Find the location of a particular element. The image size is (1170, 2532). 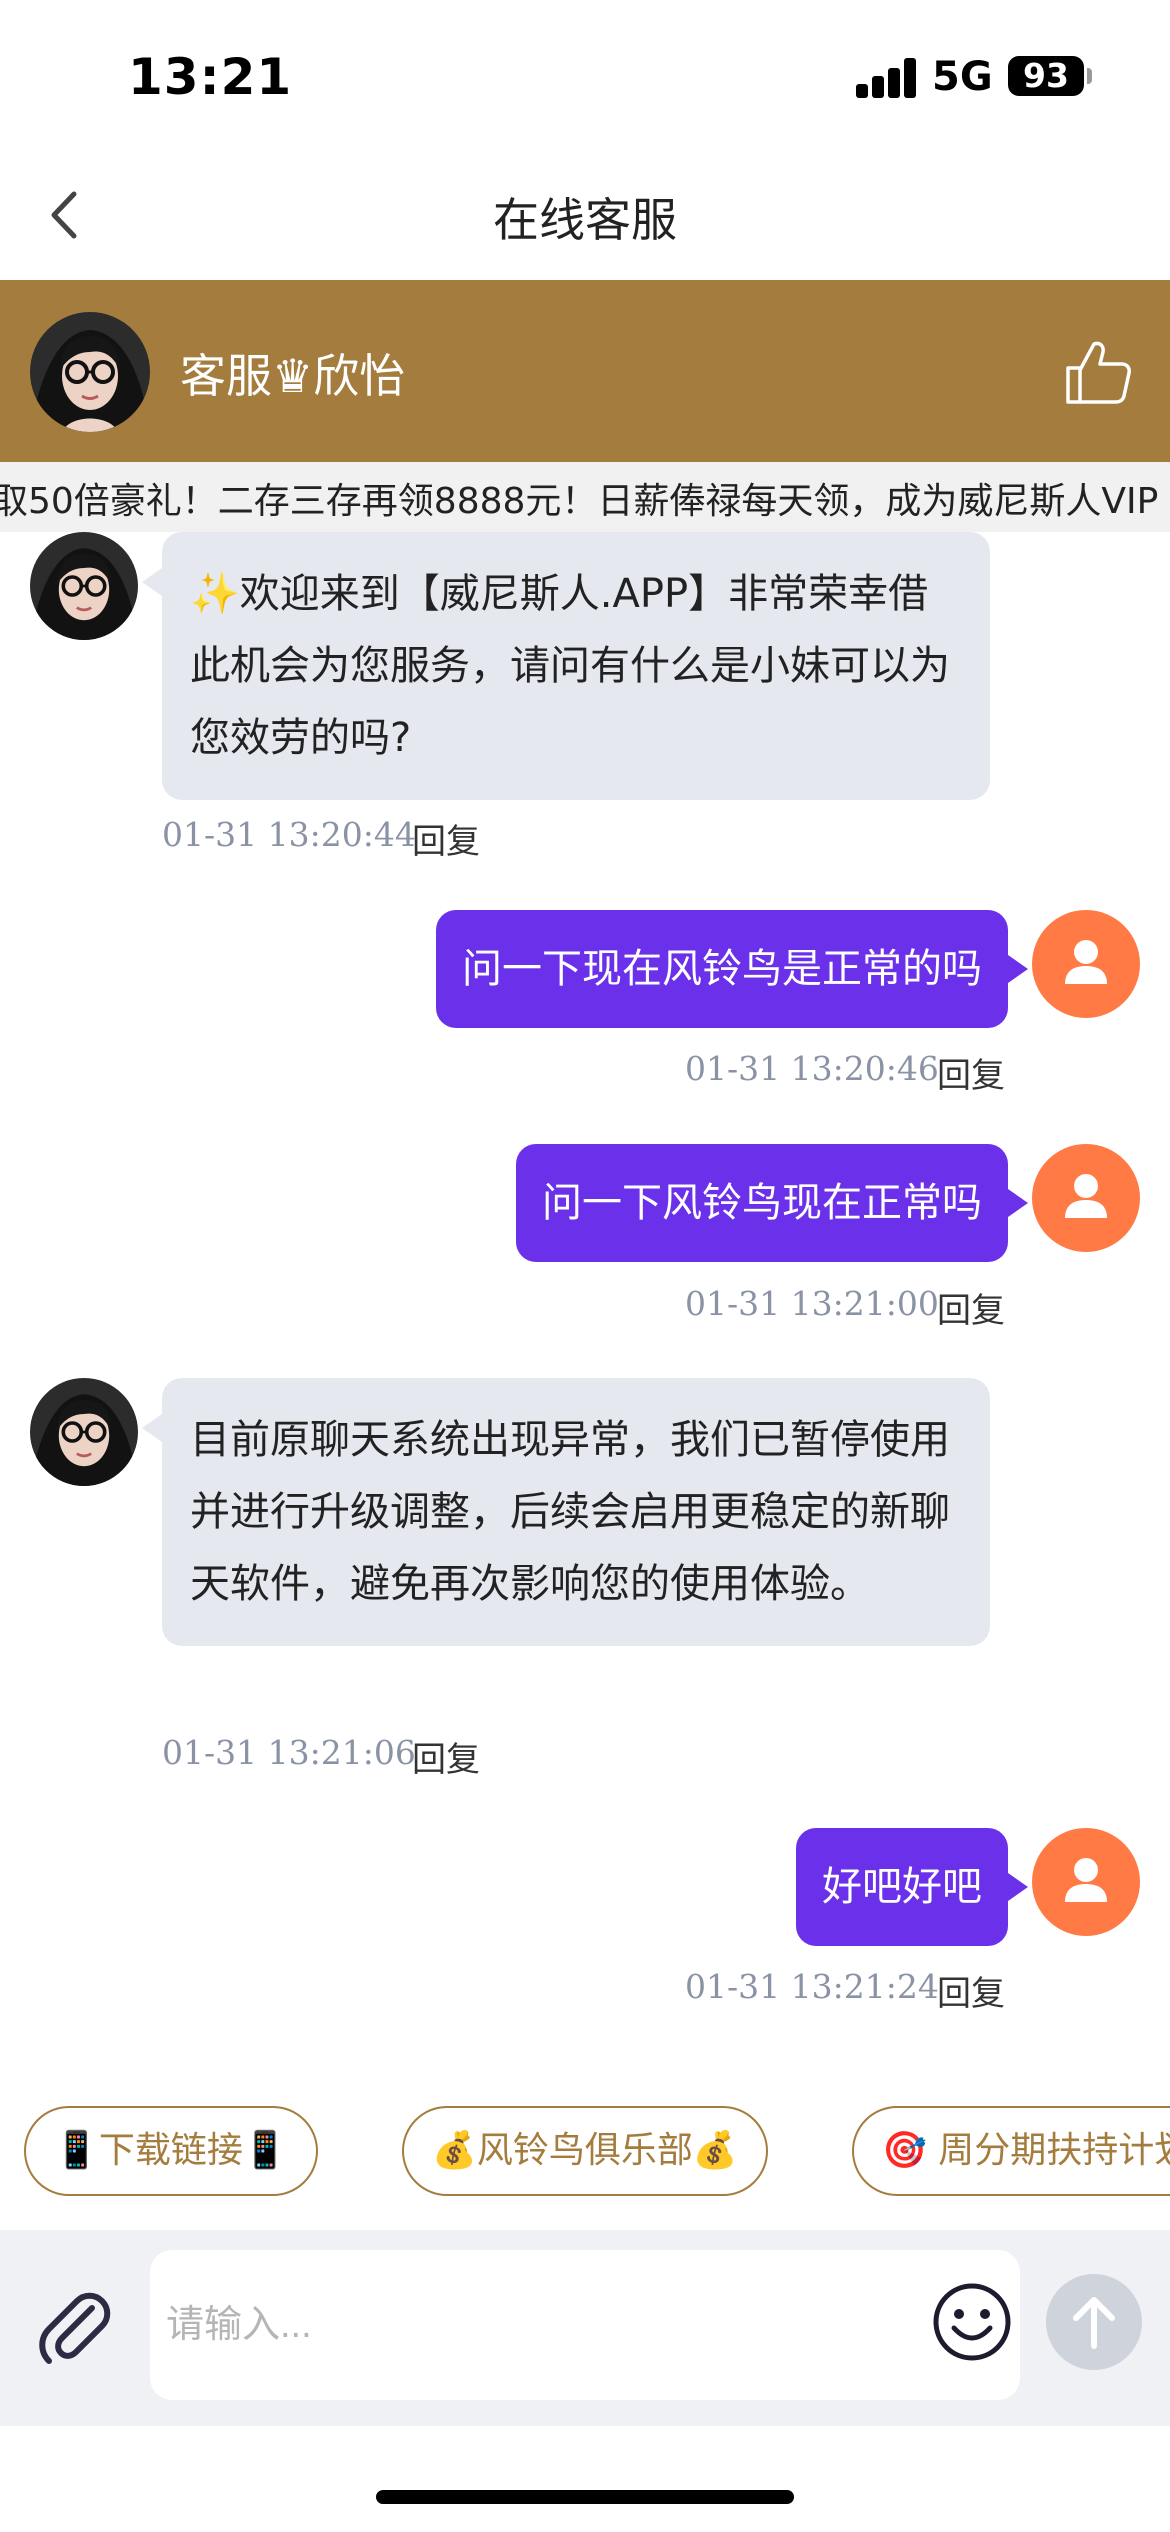

nav-bar: 在线客服 is located at coordinates (585, 215).